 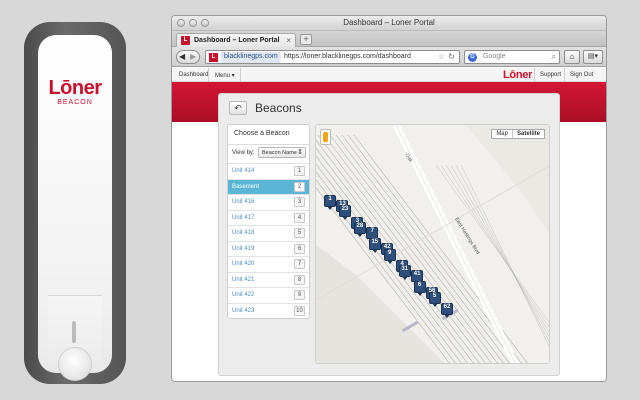 I want to click on view-by-select: Beacon Name ⇕, so click(x=282, y=152).